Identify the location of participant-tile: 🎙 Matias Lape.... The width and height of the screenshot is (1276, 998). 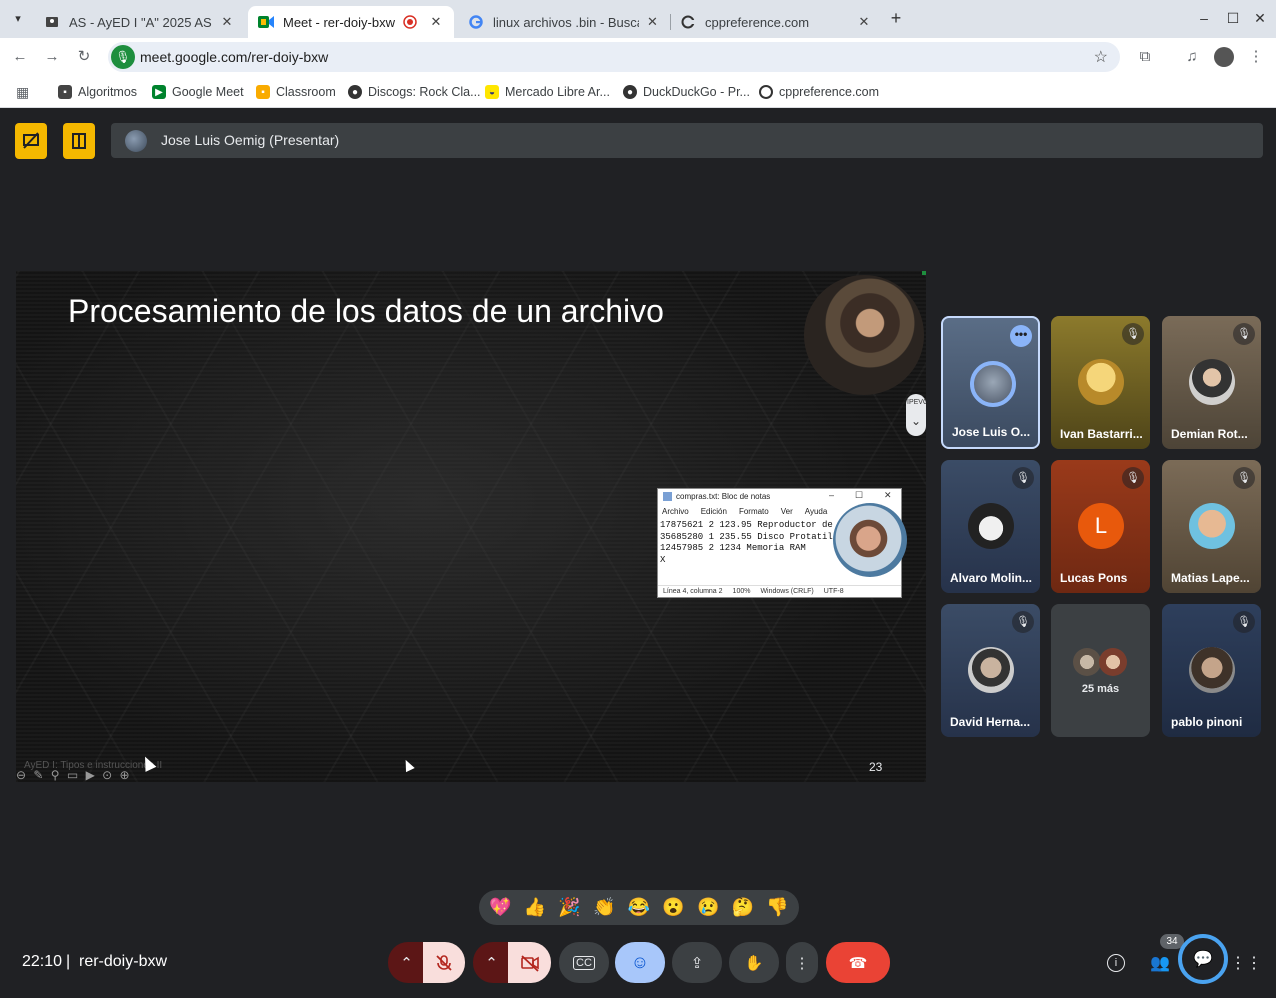
(1211, 526).